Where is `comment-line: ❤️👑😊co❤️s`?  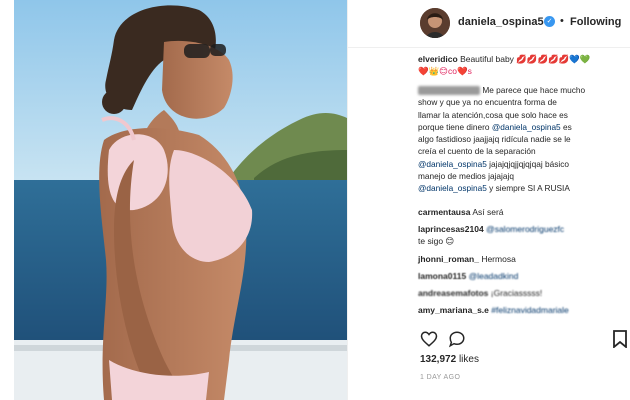
comment-line: ❤️👑😊co❤️s is located at coordinates (445, 71).